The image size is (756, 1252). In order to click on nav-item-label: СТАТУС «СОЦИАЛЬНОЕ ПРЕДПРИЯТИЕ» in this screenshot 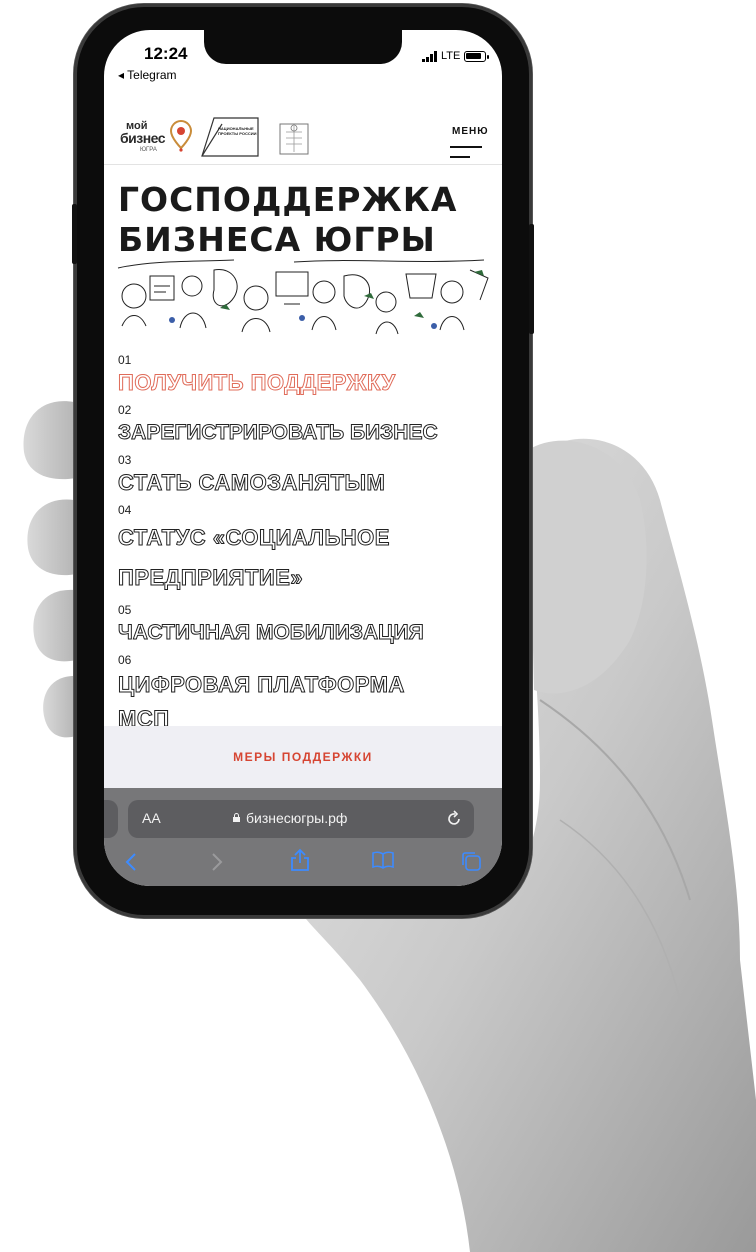, I will do `click(254, 558)`.